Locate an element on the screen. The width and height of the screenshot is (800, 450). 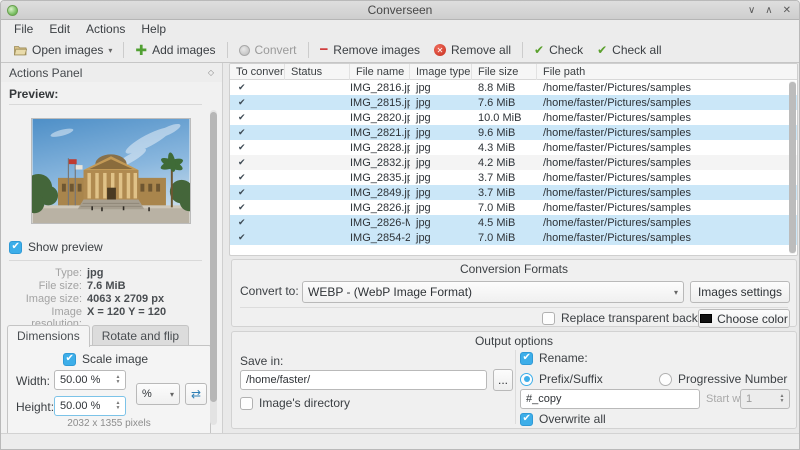
scale-image-checkbox: Scale image is located at coordinates (105, 359).